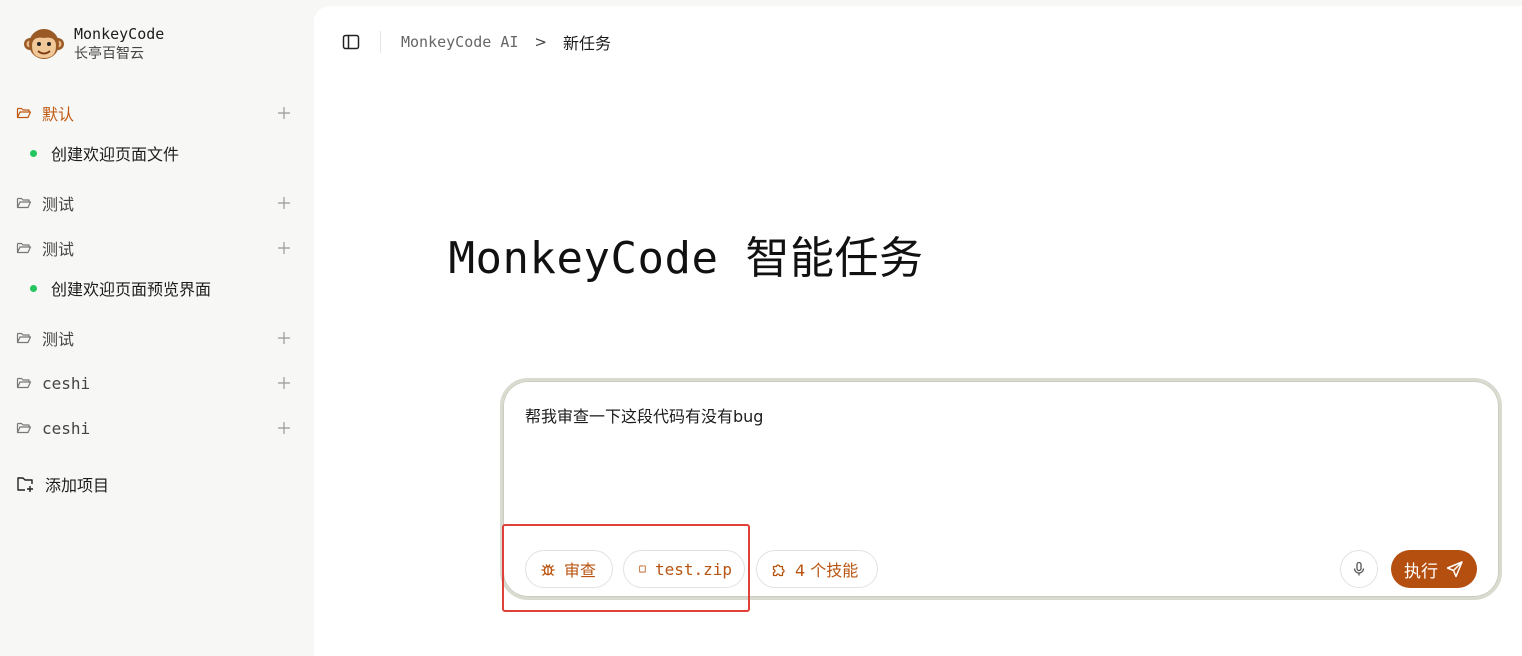 This screenshot has width=1522, height=656. Describe the element at coordinates (686, 258) in the screenshot. I see `page-title: MonkeyCode 智能任务` at that location.